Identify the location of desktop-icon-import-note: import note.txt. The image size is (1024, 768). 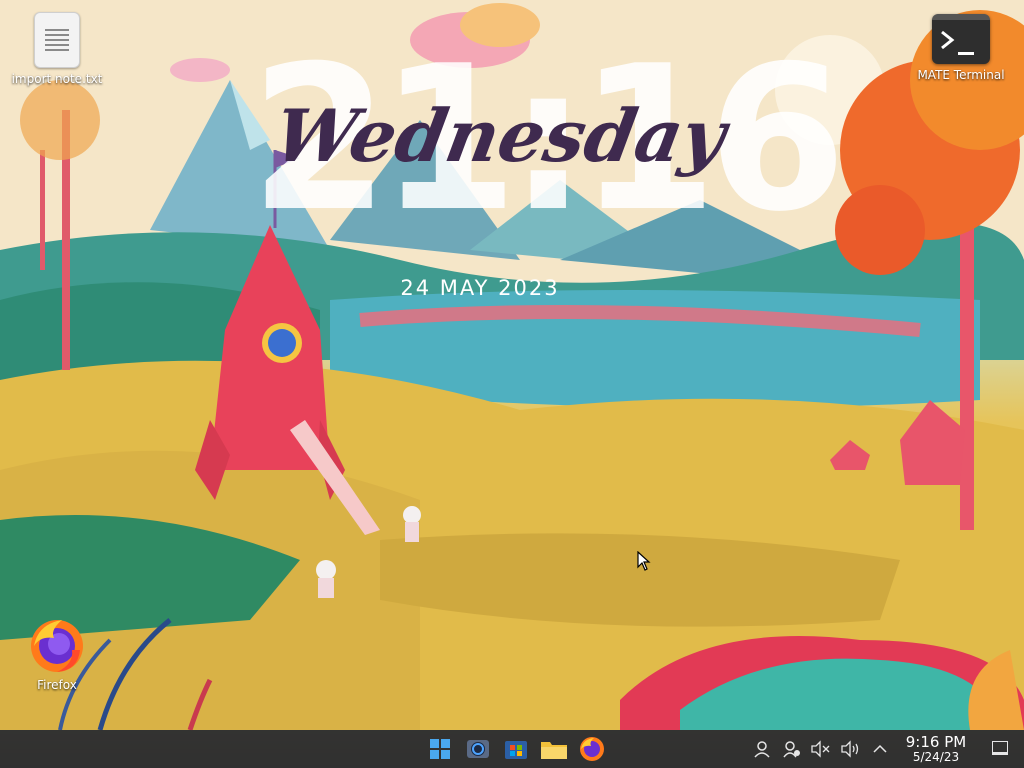
(57, 49).